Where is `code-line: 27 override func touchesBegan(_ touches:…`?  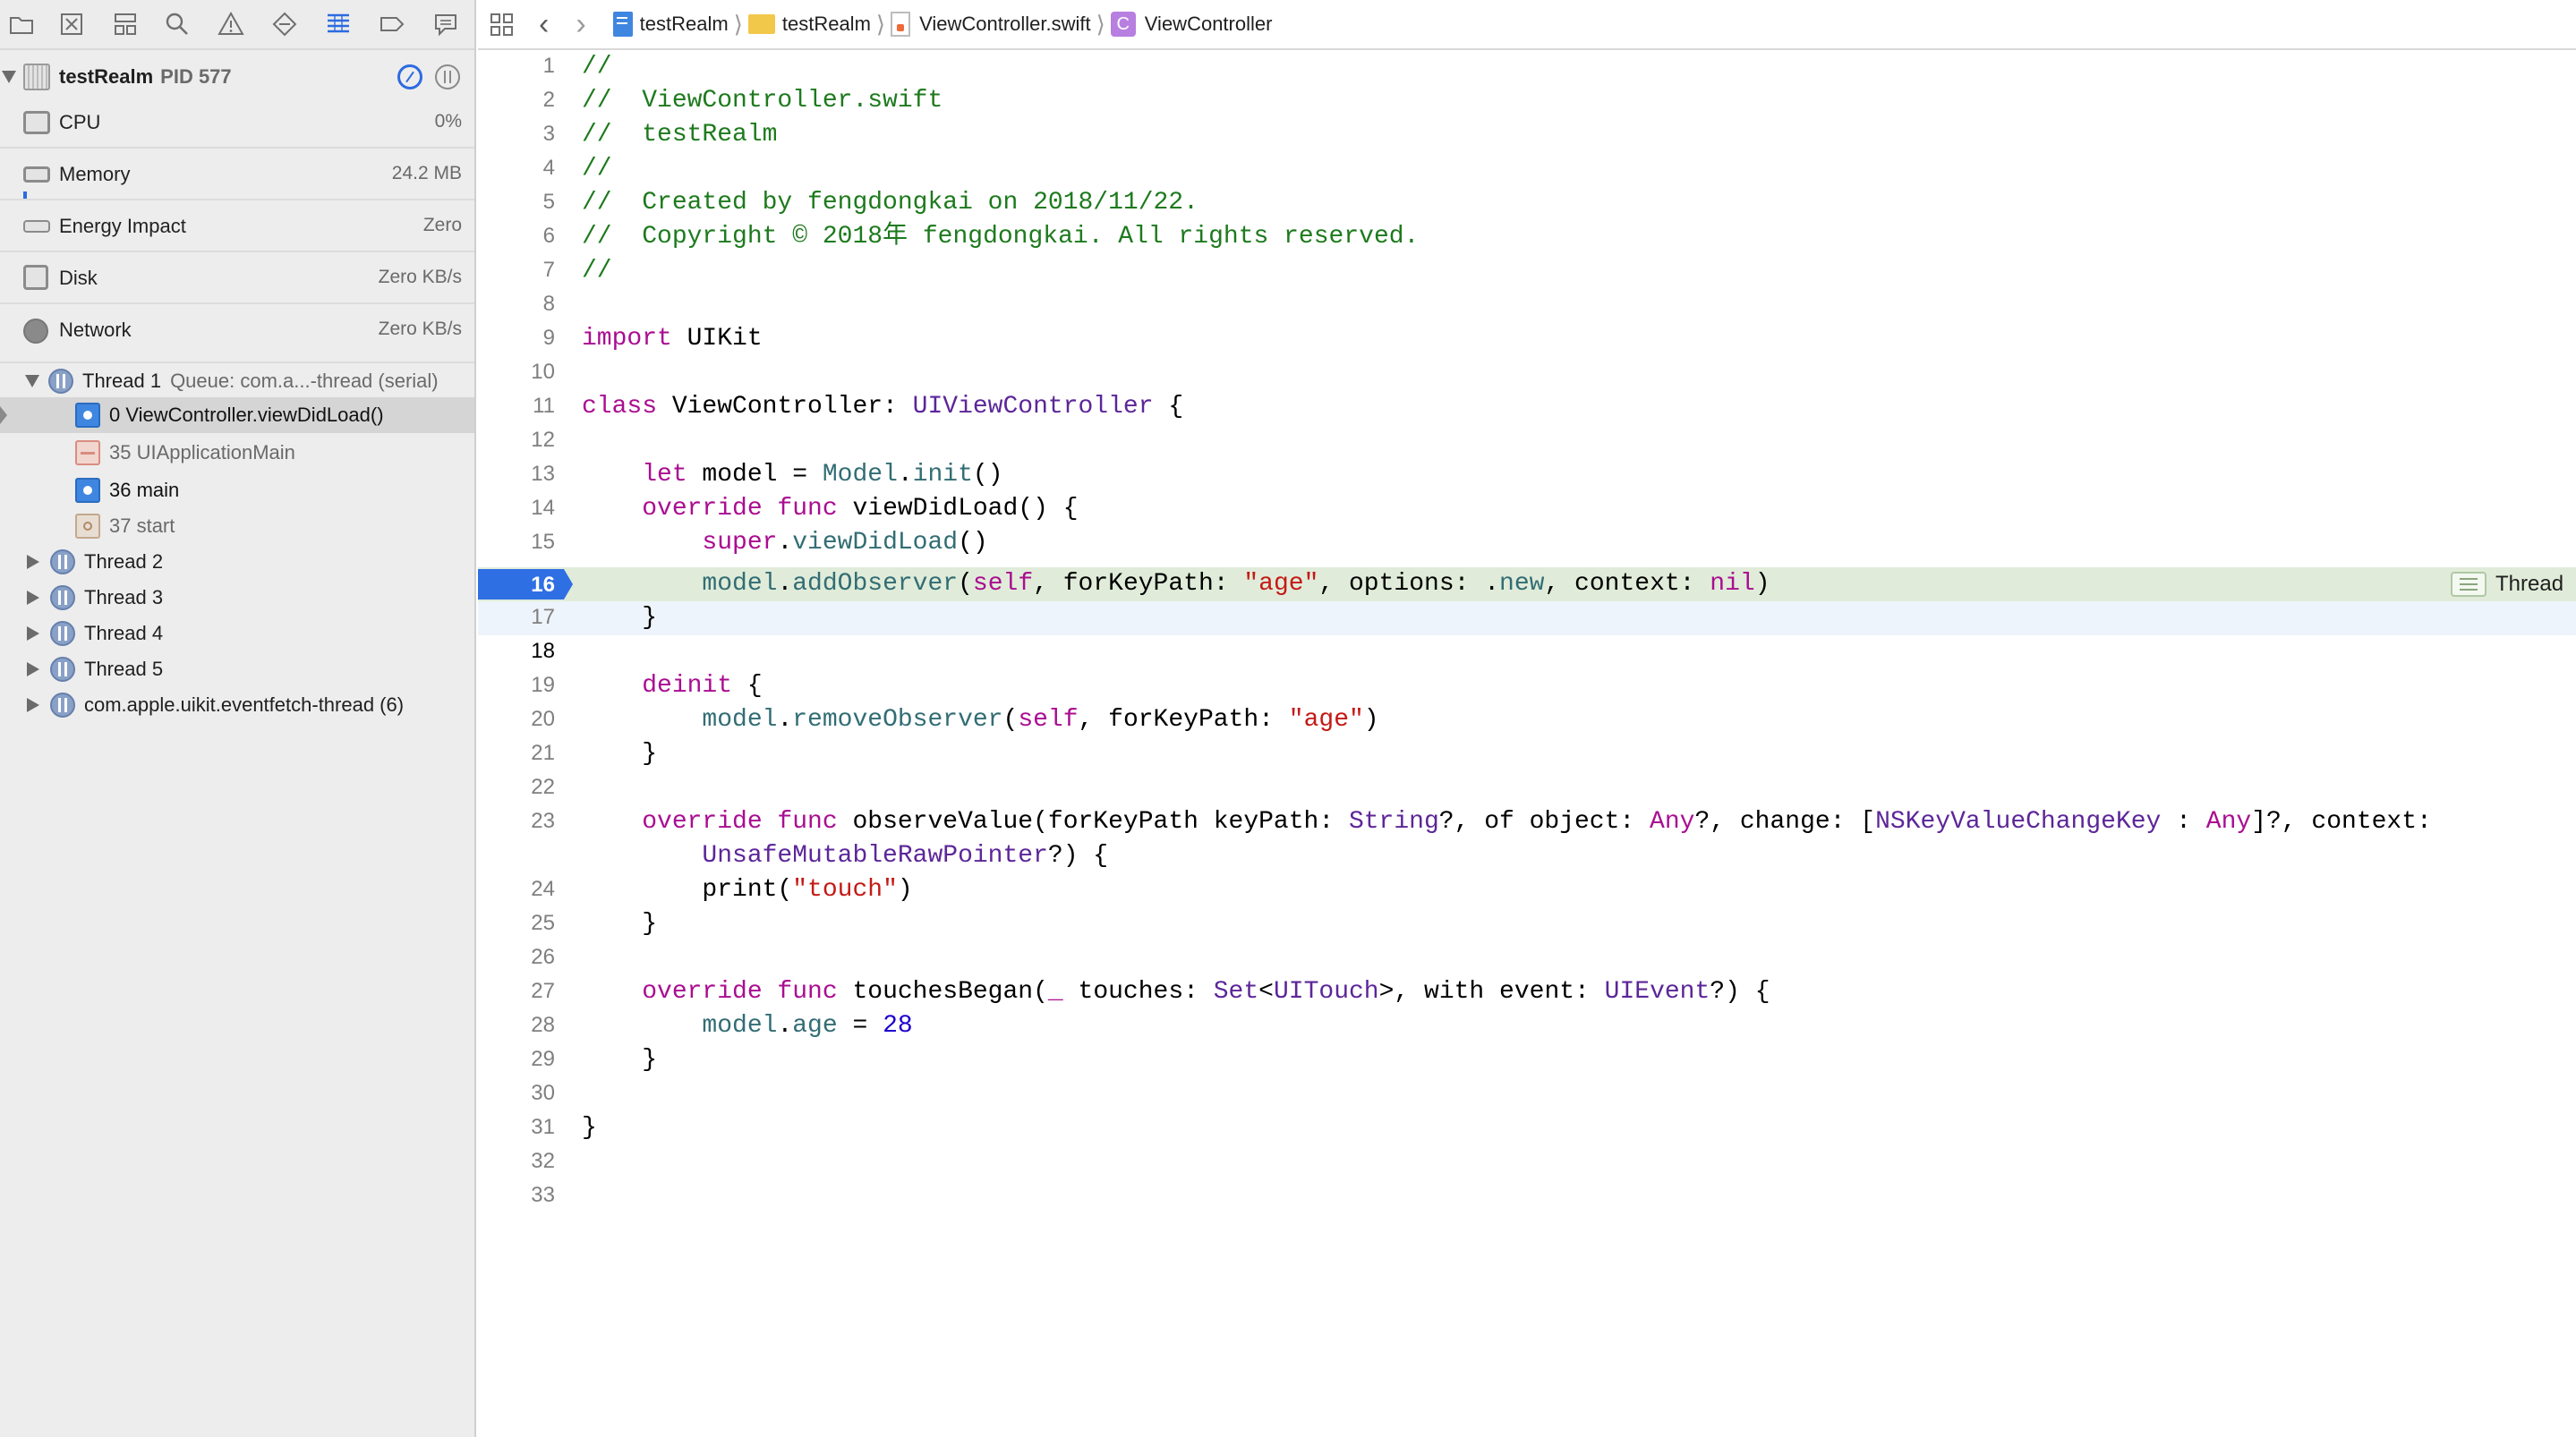
code-line: 27 override func touchesBegan(_ touches:… is located at coordinates (1527, 992).